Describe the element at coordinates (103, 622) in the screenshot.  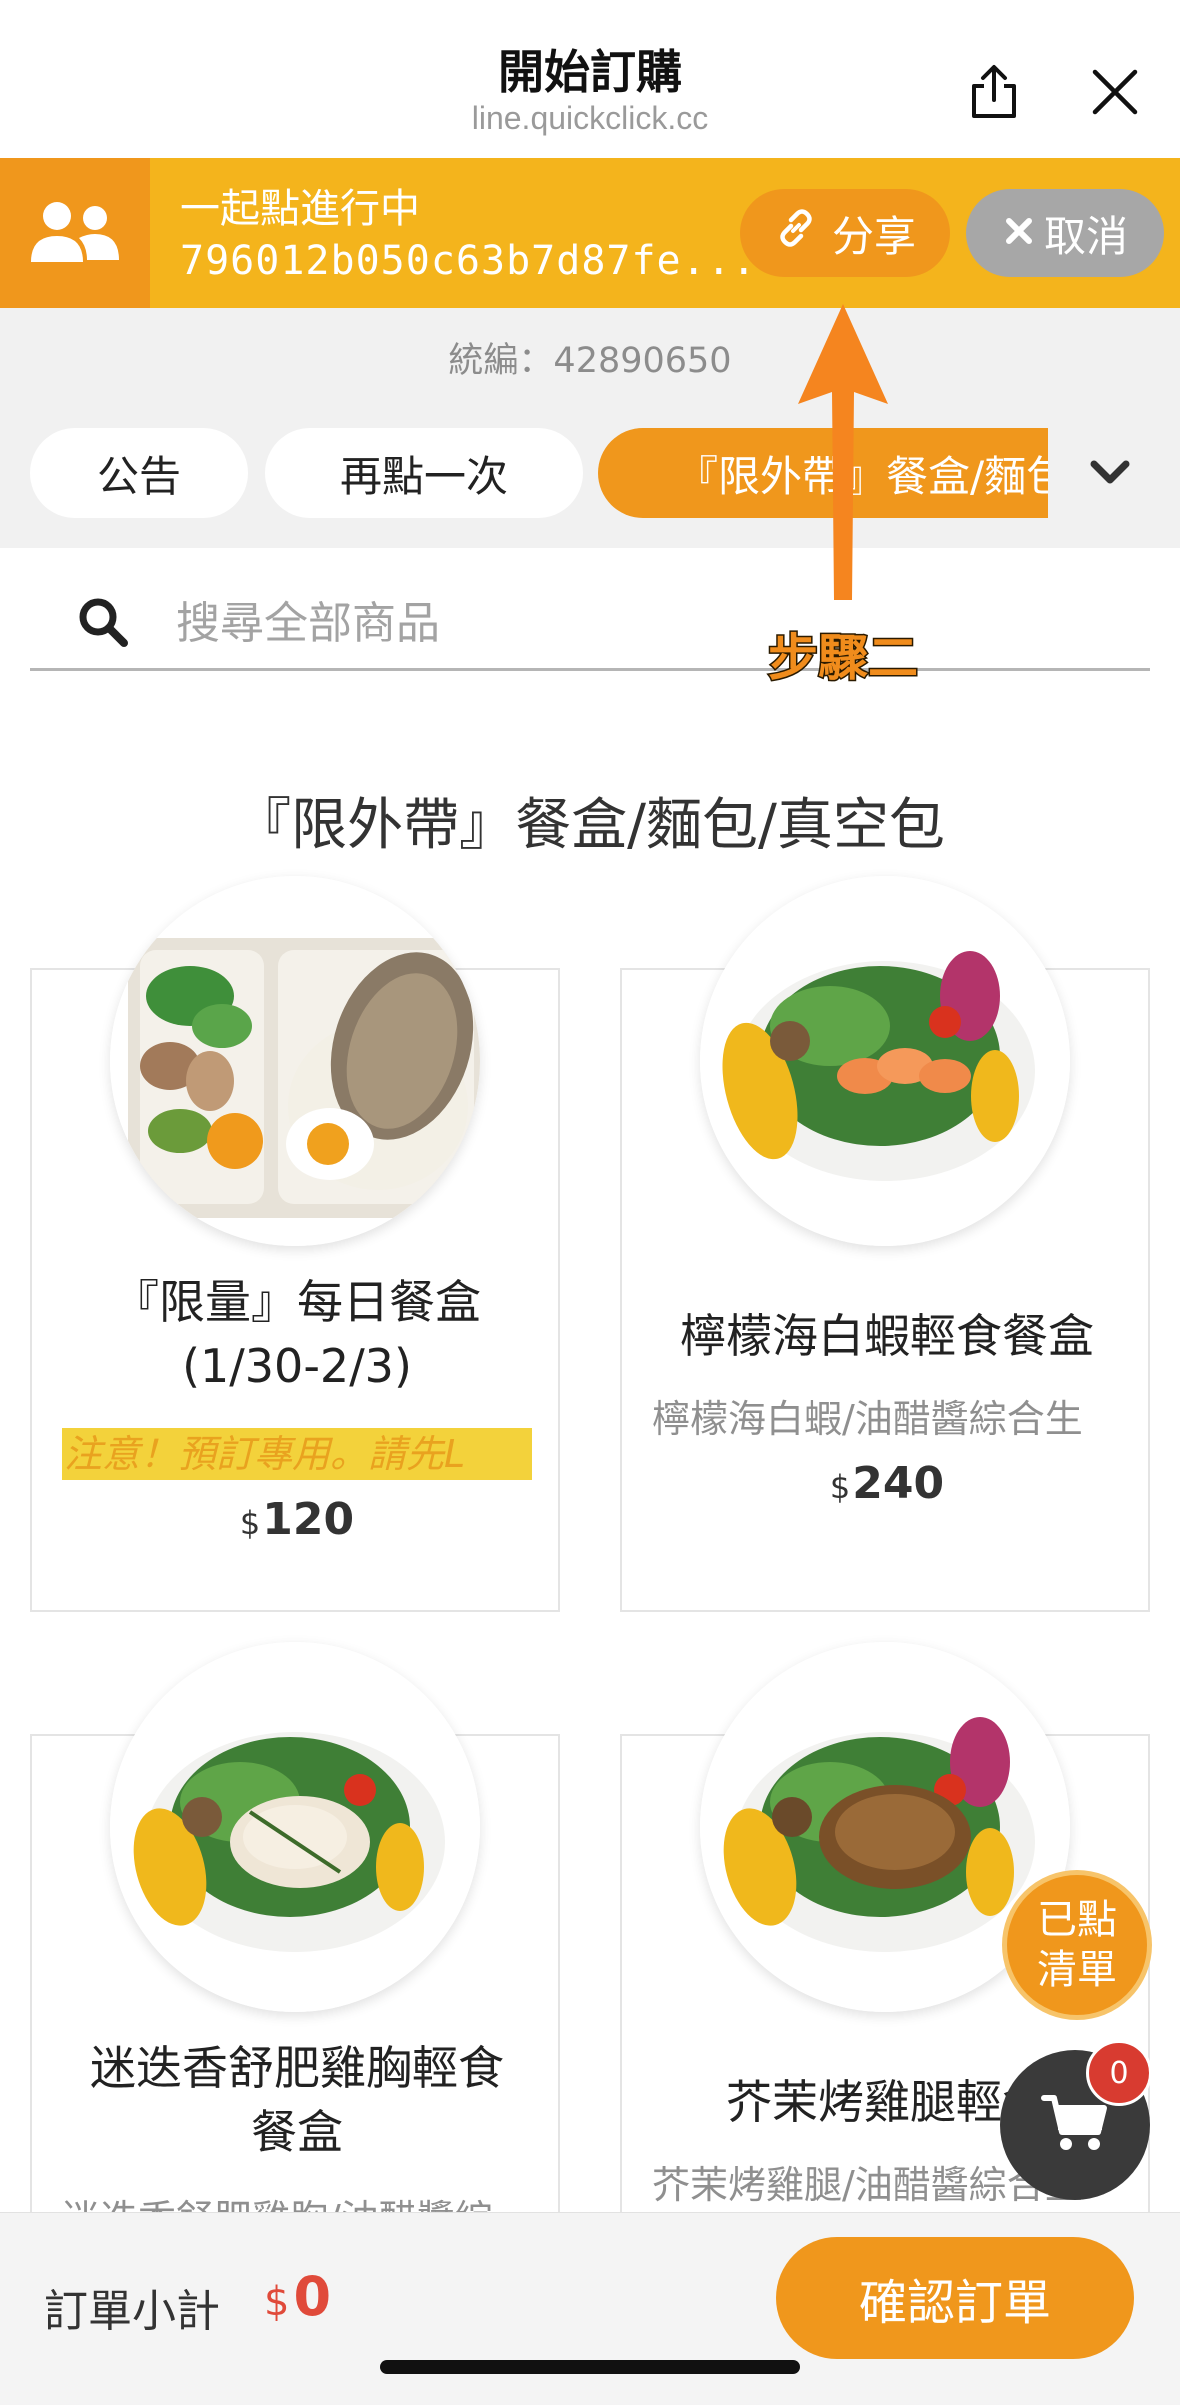
I see `search-icon` at that location.